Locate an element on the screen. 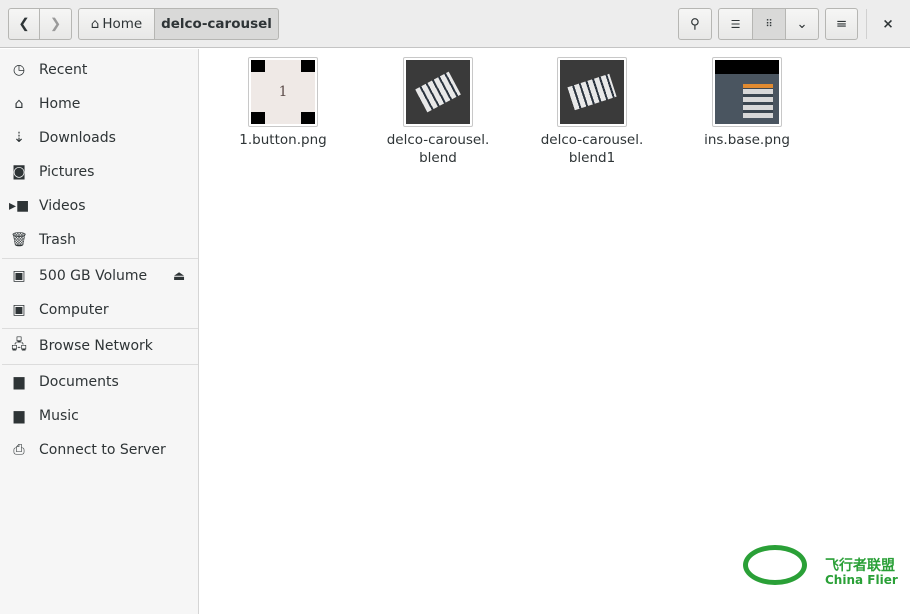 This screenshot has height=614, width=910. list-view-button: ☰ is located at coordinates (735, 24).